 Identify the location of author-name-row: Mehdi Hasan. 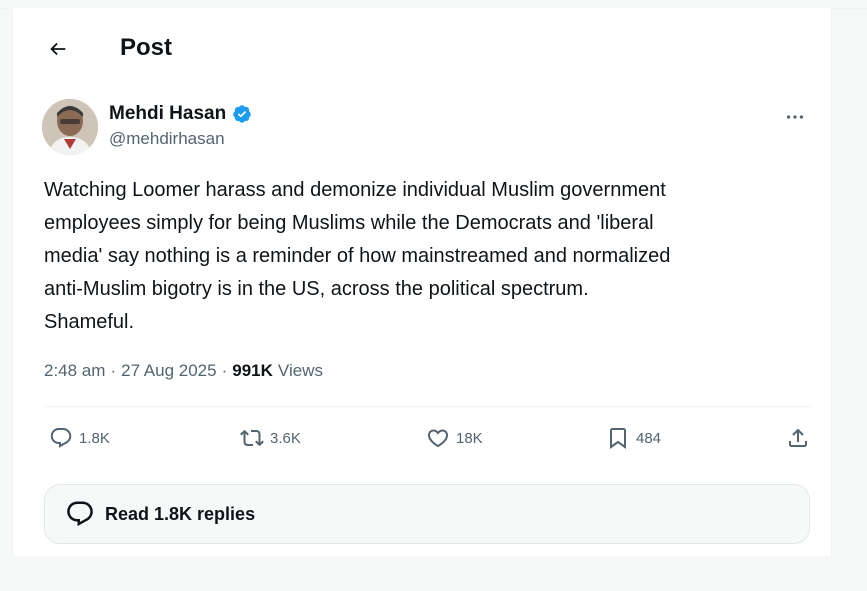
(180, 114).